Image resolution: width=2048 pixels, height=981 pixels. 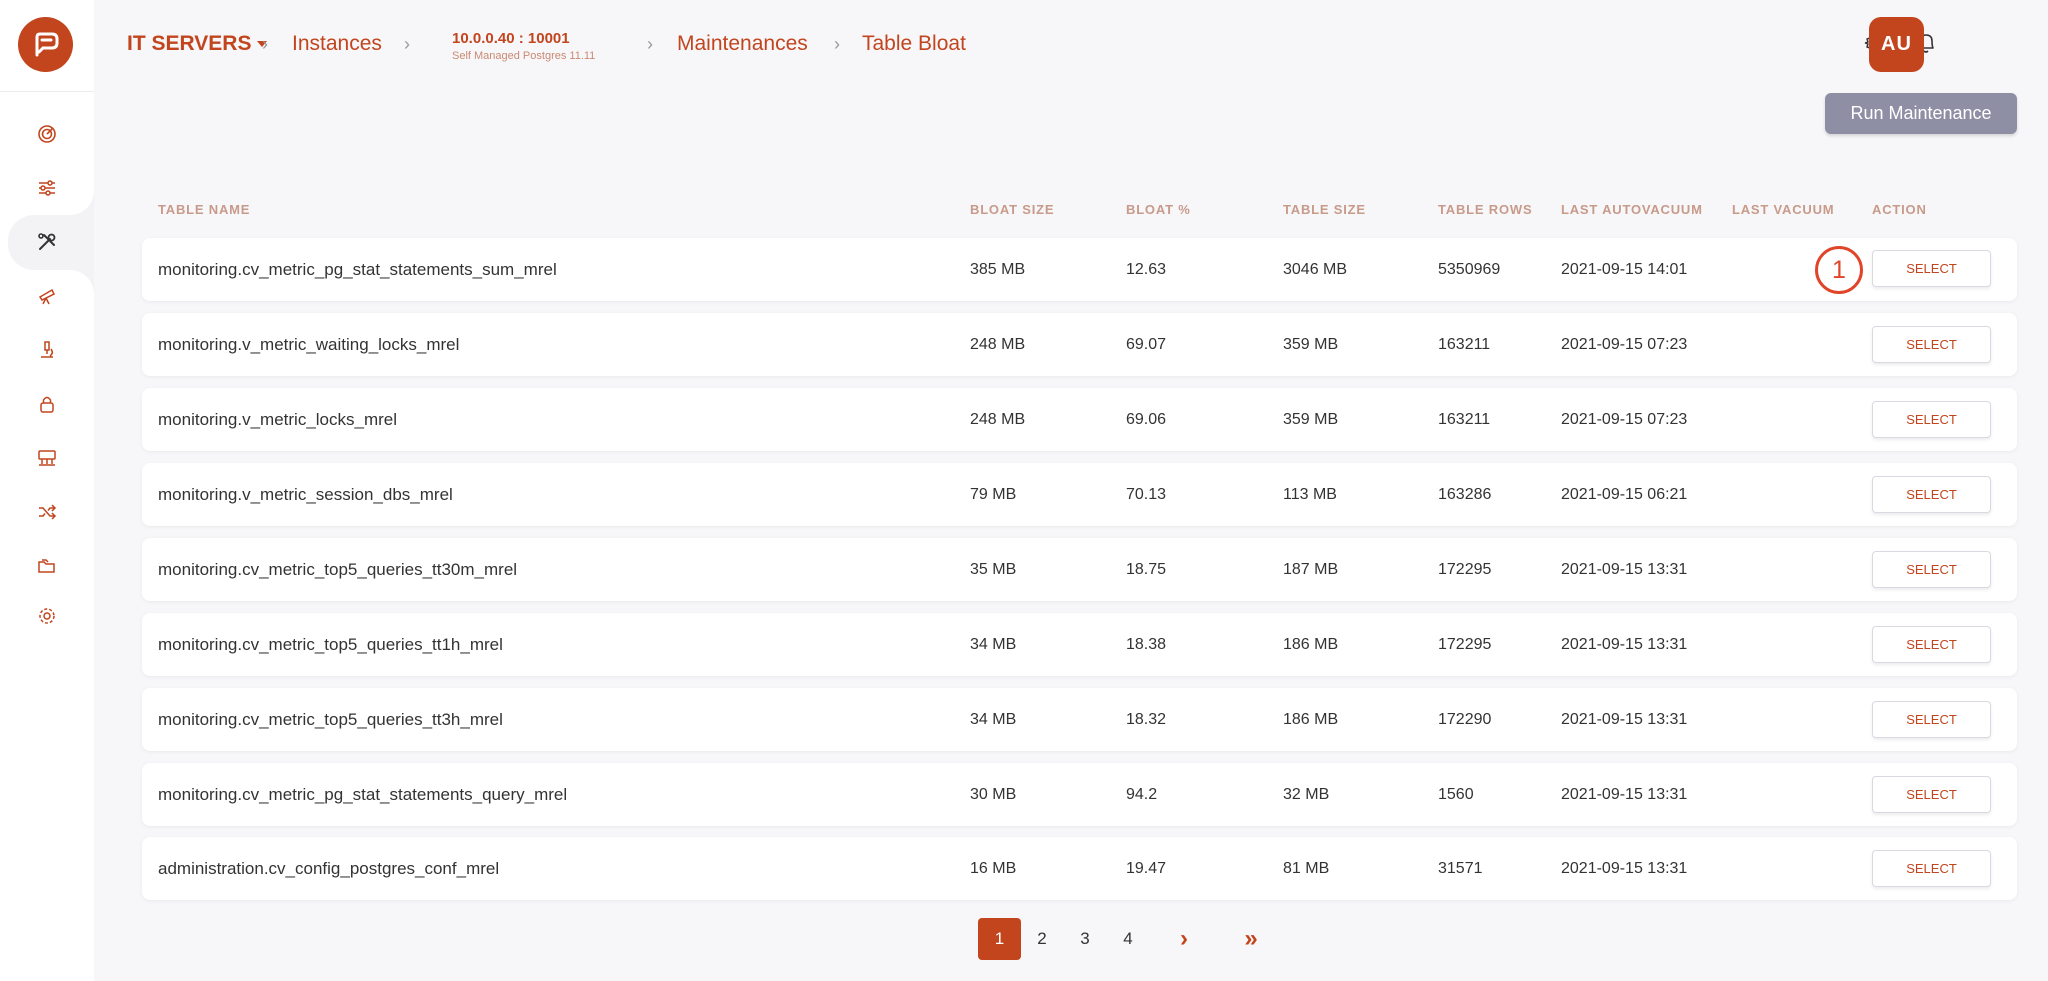 I want to click on cell-table-rows: 163211, so click(x=1464, y=344).